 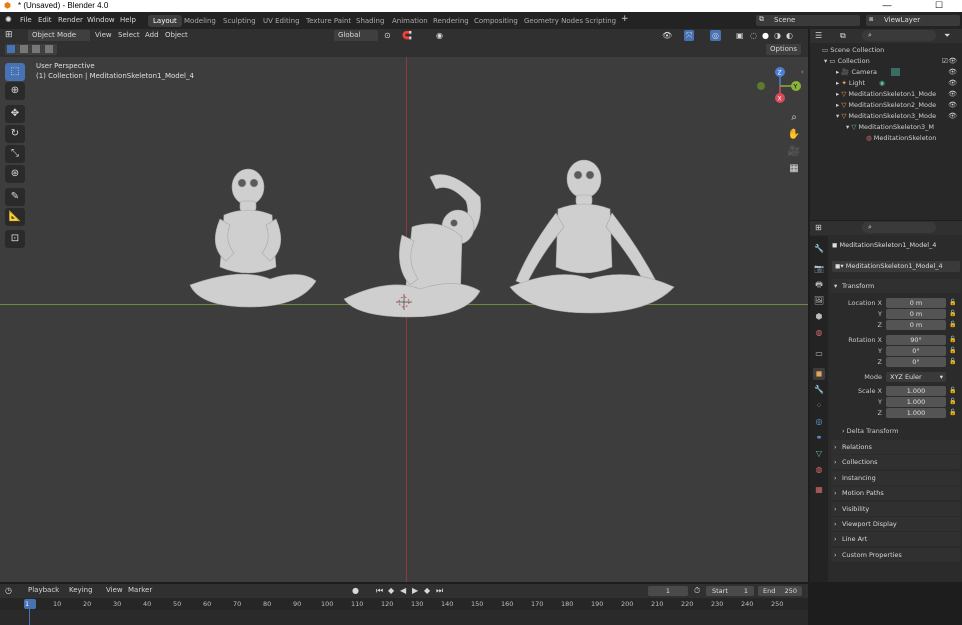 I want to click on tab-compositing: Compositing, so click(x=496, y=21).